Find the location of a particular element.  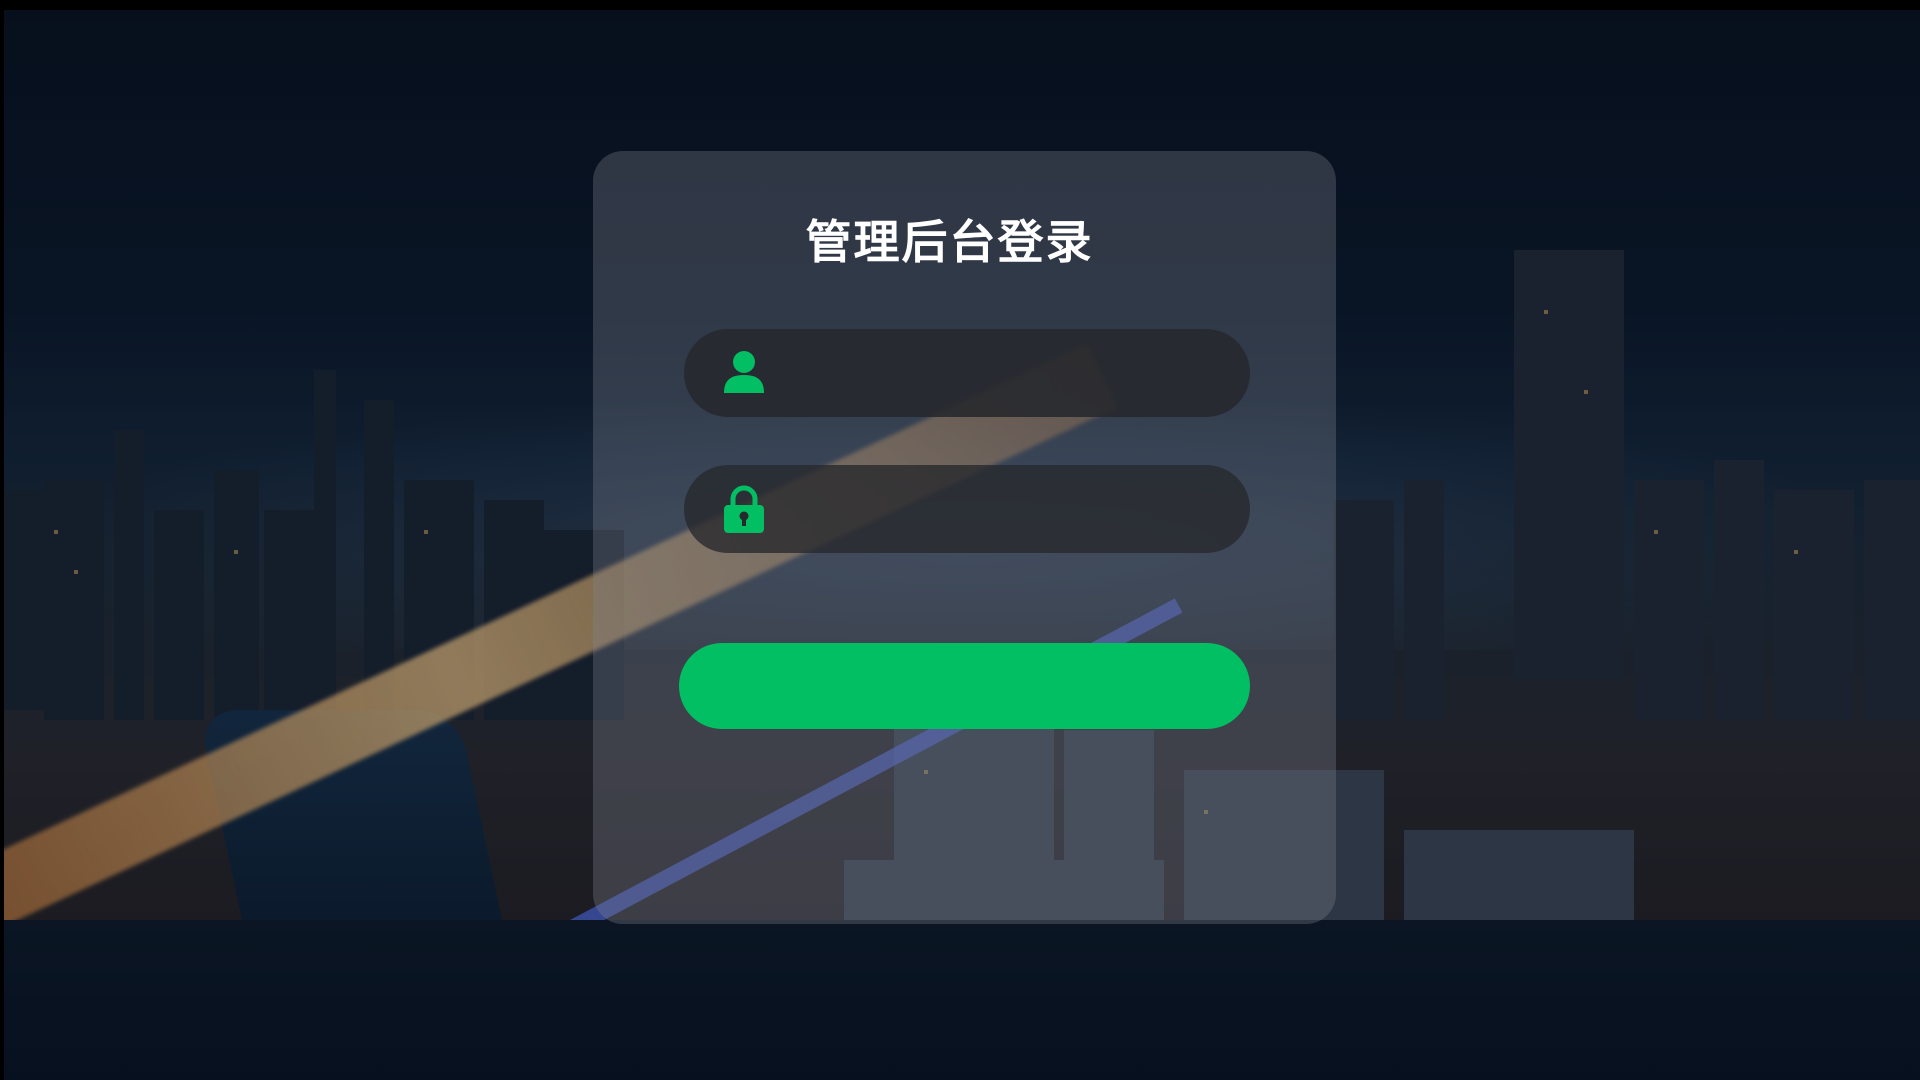

login-button is located at coordinates (964, 686).